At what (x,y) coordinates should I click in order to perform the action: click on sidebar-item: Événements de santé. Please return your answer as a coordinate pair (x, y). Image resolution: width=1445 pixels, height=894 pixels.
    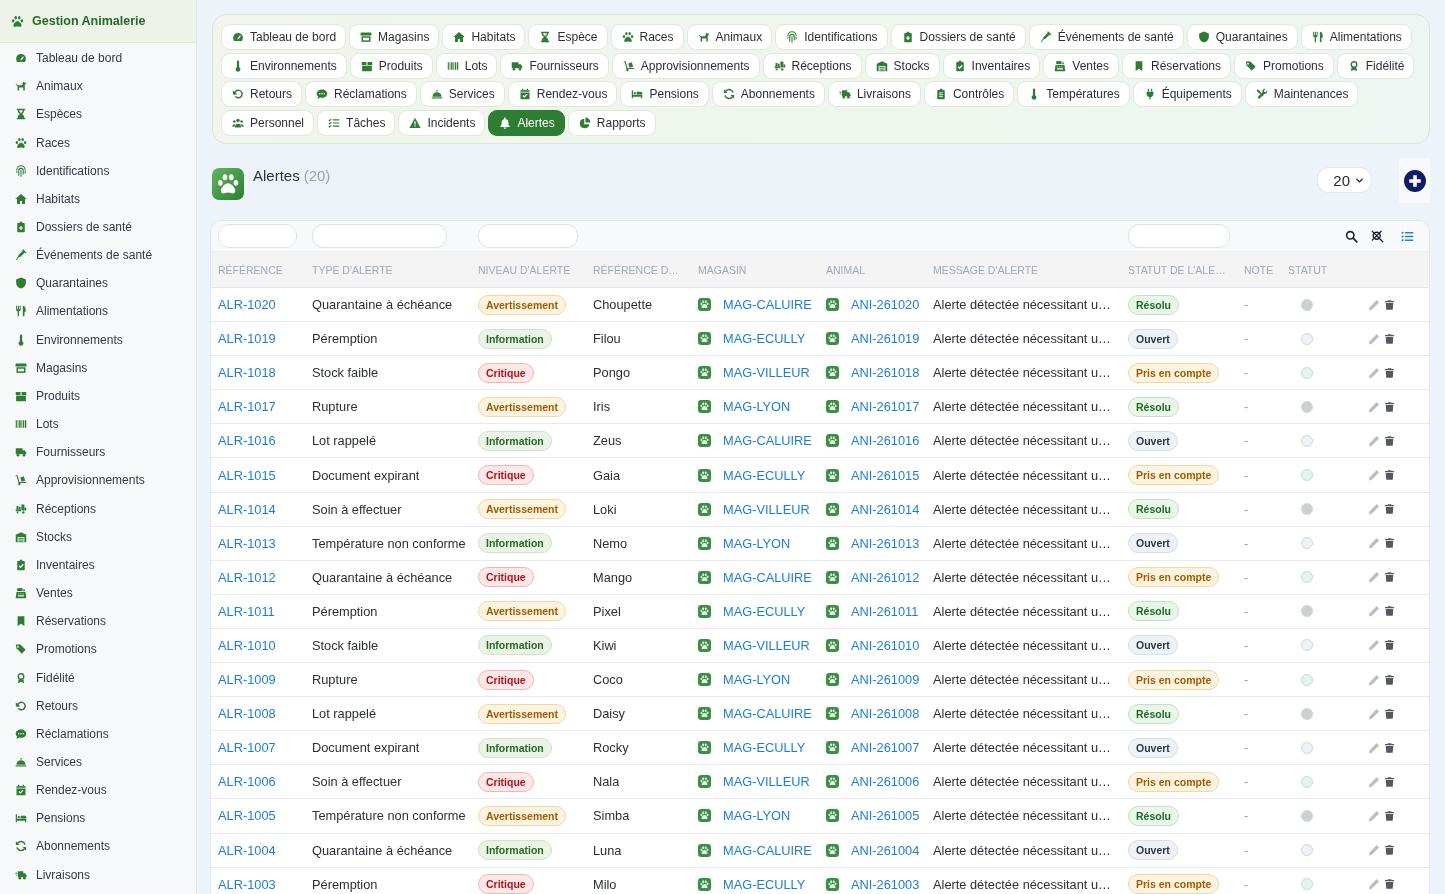
    Looking at the image, I should click on (98, 255).